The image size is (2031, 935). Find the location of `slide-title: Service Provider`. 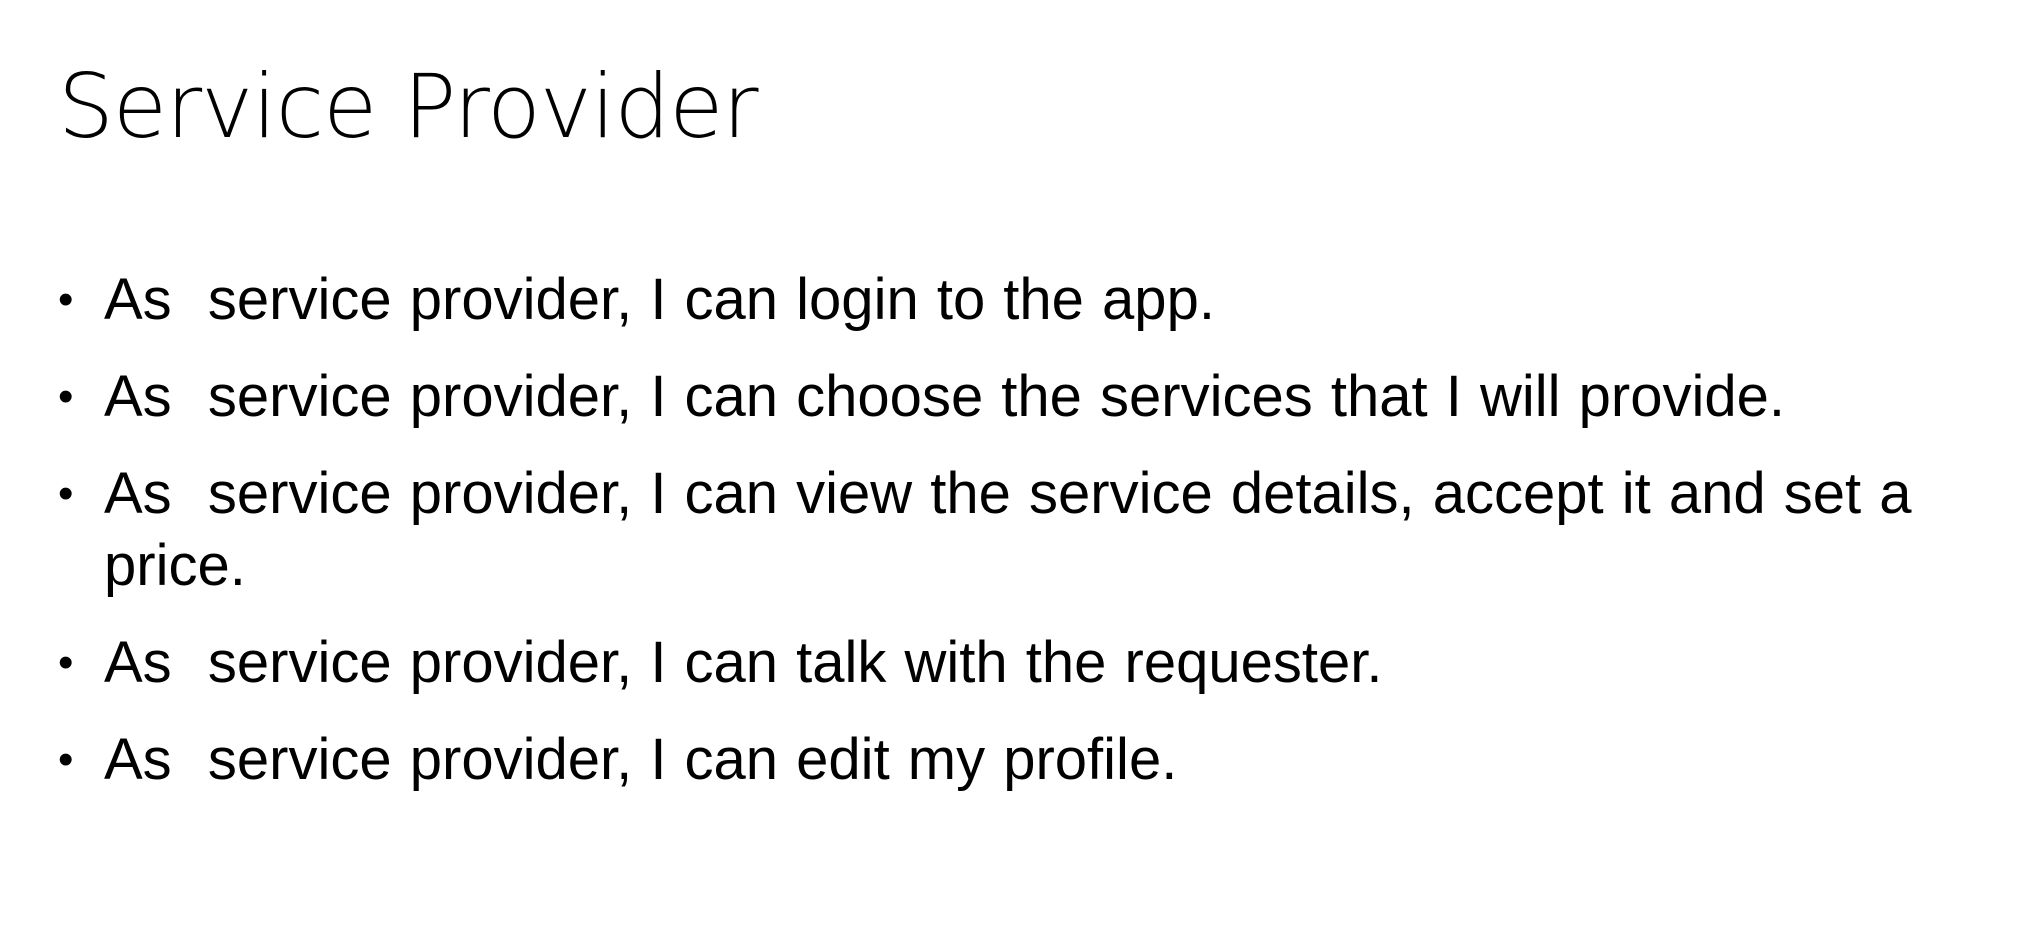

slide-title: Service Provider is located at coordinates (408, 106).